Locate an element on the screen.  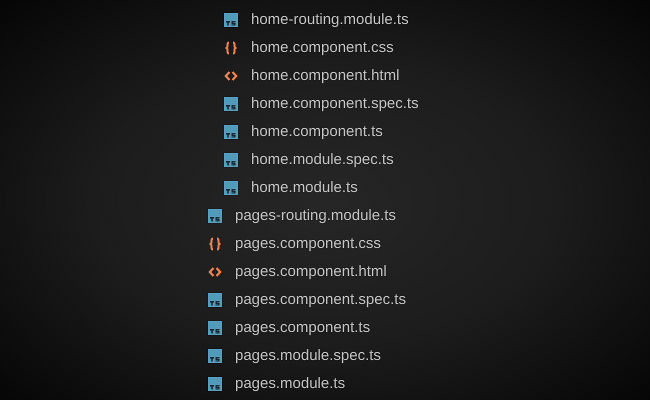
file-name: home.module.ts is located at coordinates (304, 188).